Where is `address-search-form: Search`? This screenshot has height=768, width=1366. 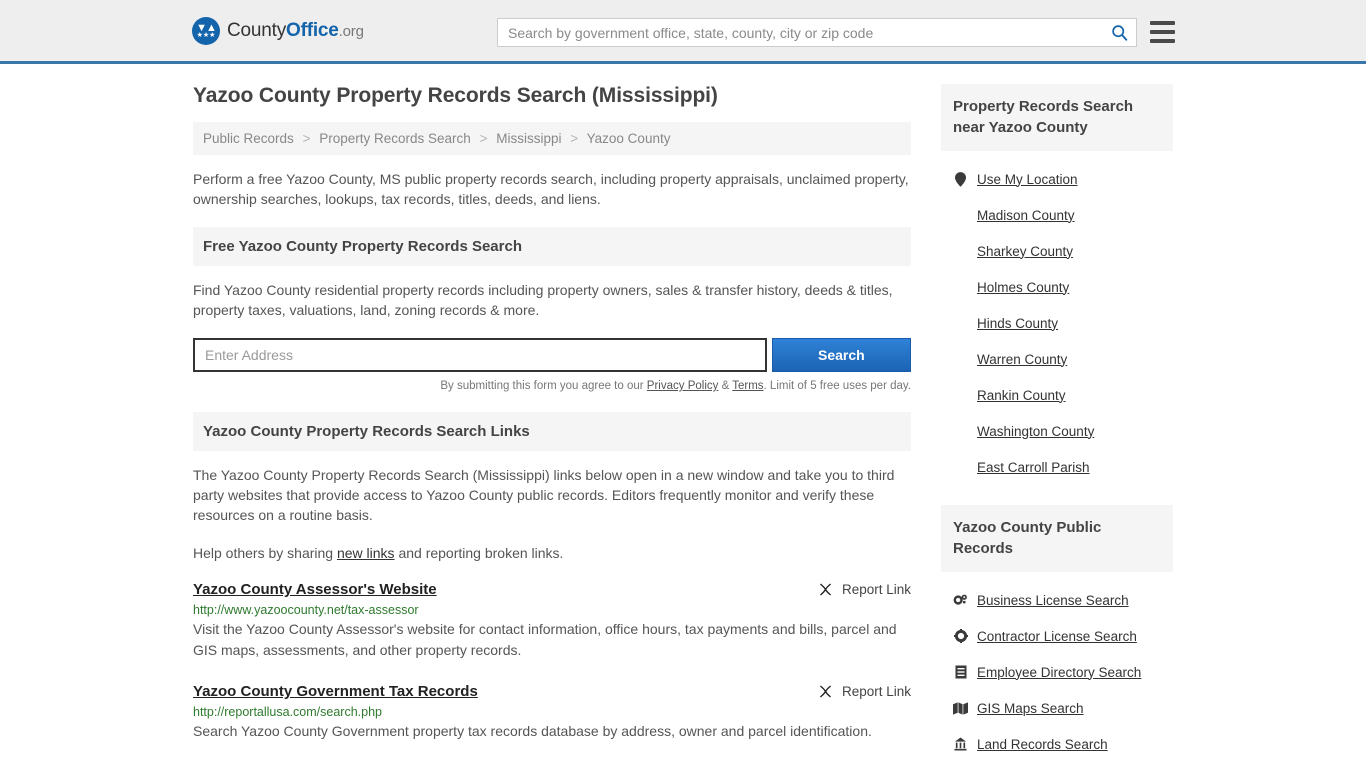
address-search-form: Search is located at coordinates (552, 355).